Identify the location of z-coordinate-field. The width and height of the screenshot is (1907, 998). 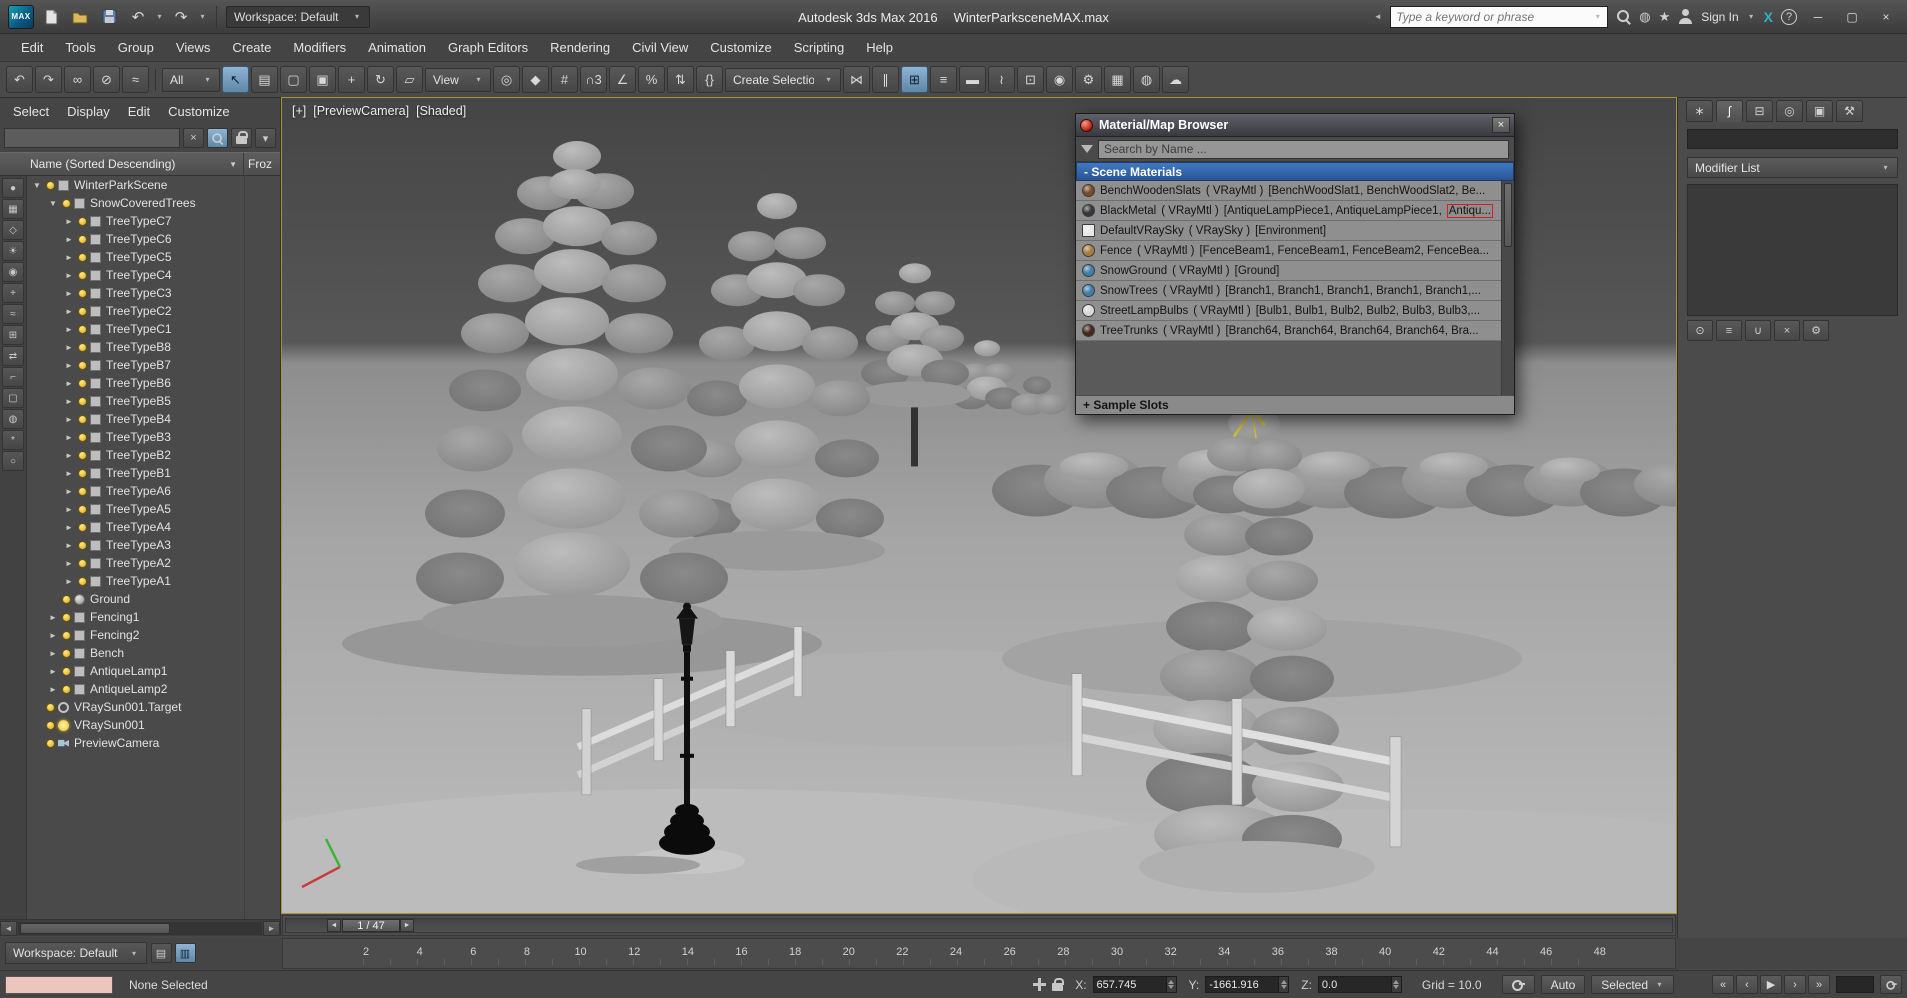
(1359, 984).